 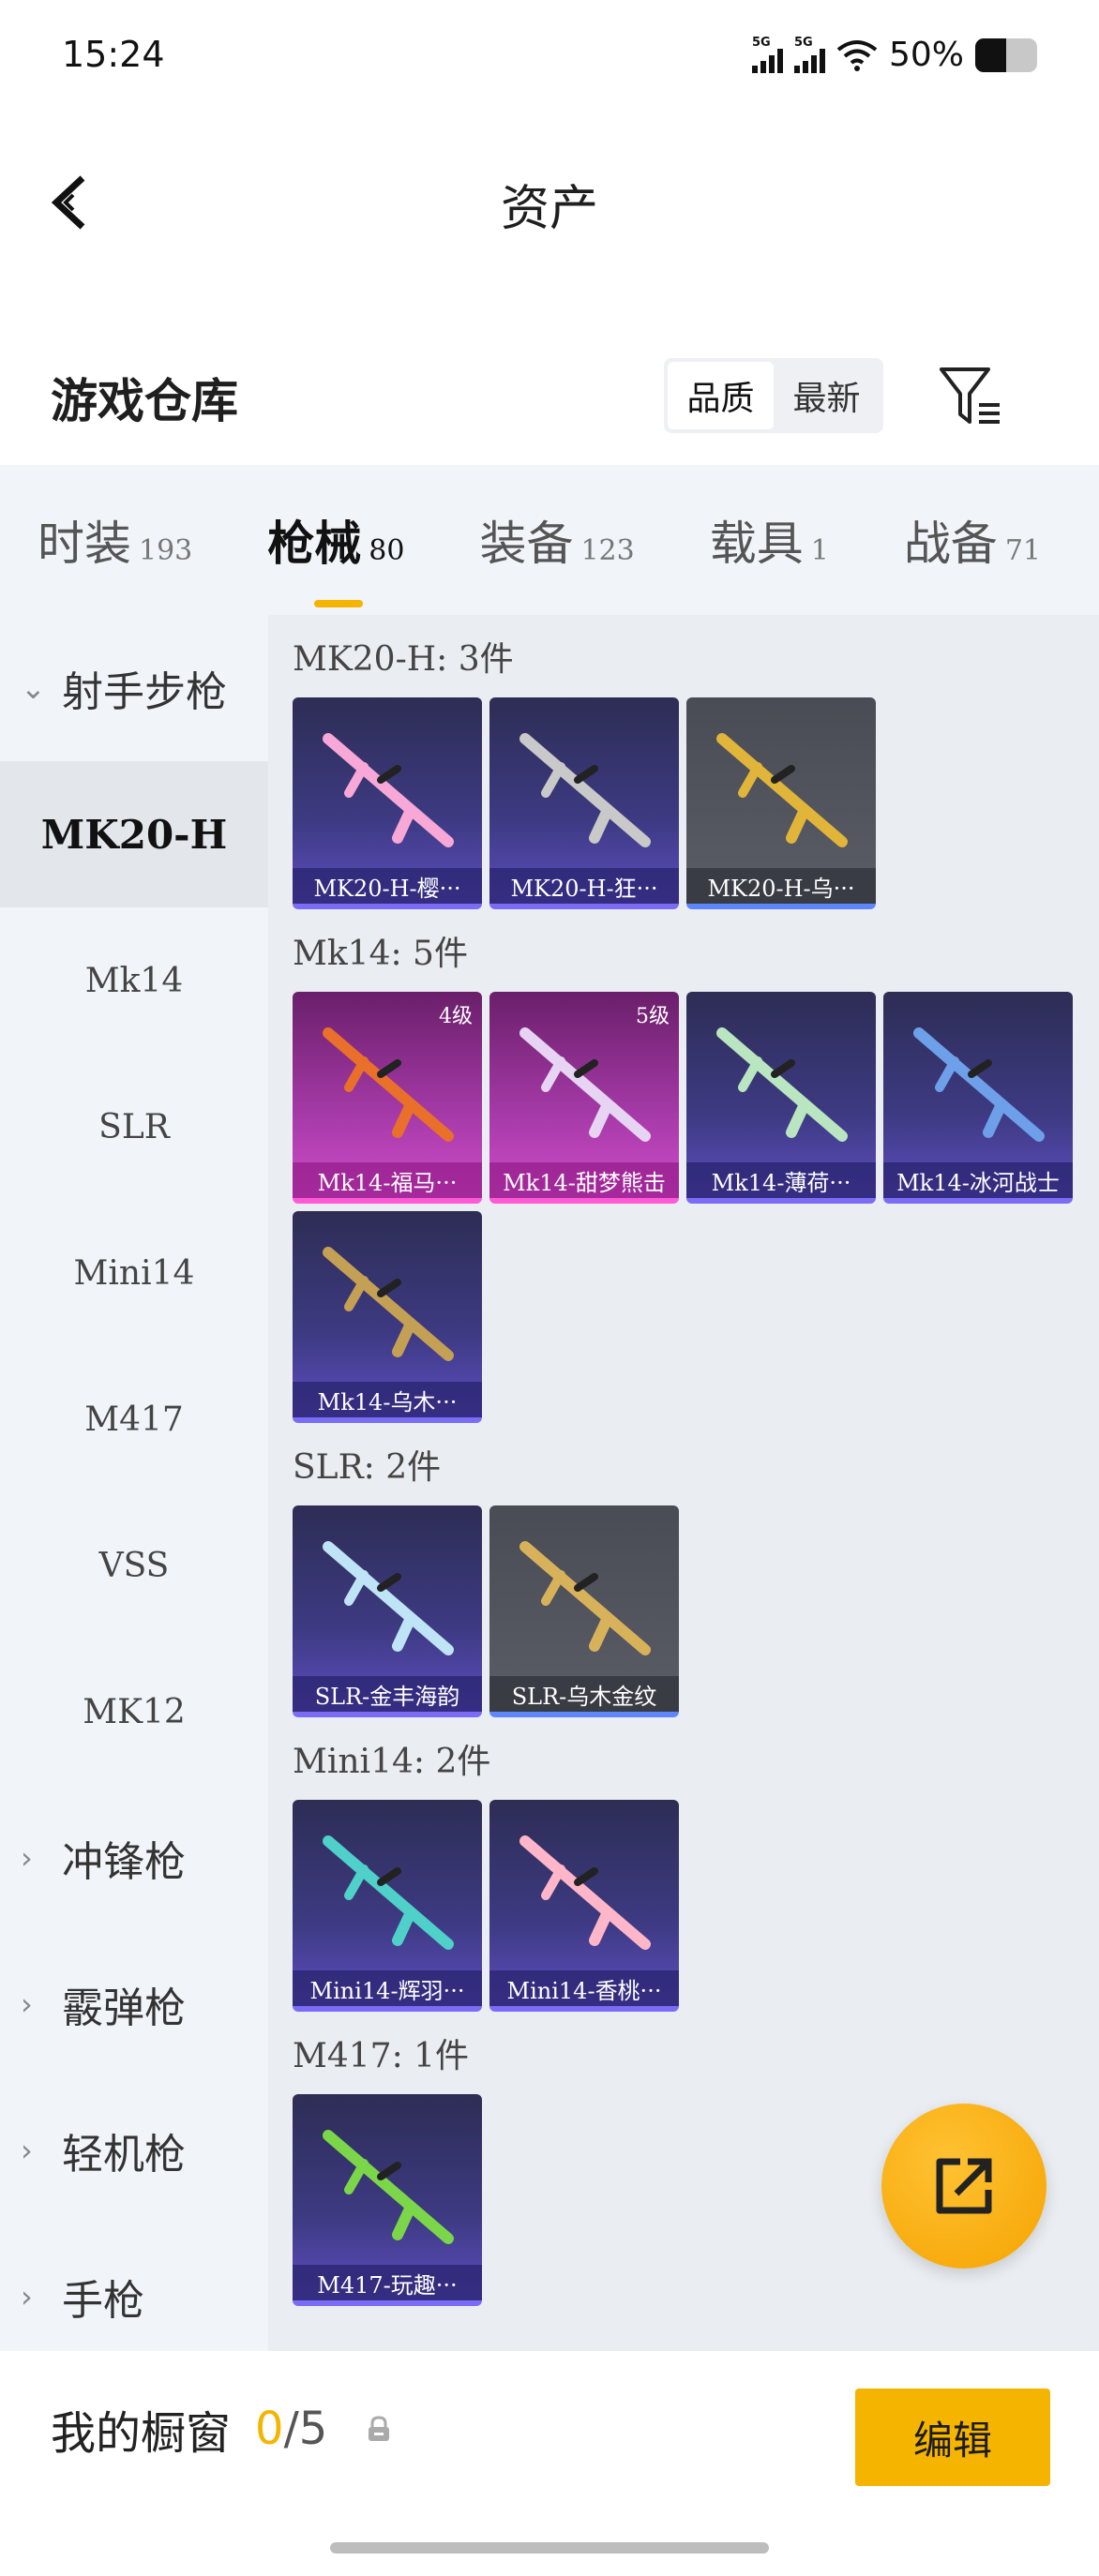 I want to click on sidebar-group-lmg: › 轻机枪, so click(x=134, y=2150).